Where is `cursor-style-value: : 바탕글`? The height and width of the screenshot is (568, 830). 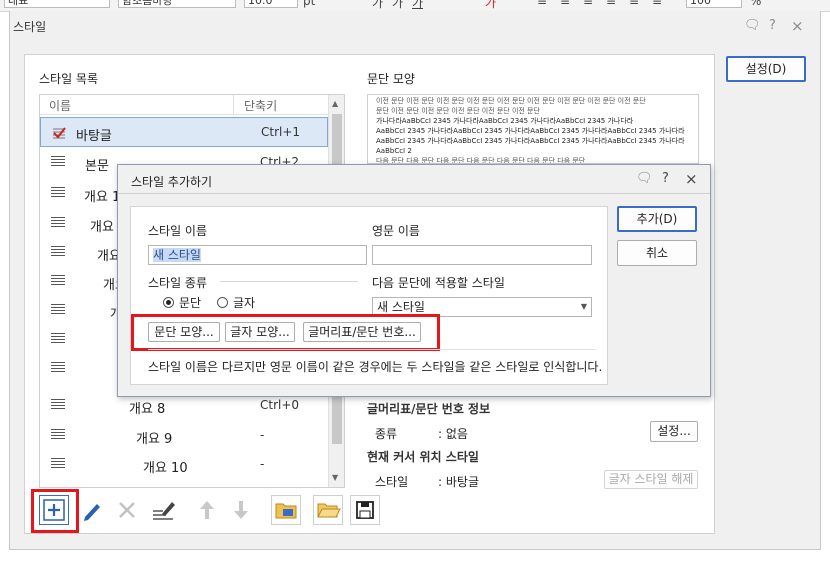
cursor-style-value: : 바탕글 is located at coordinates (458, 482).